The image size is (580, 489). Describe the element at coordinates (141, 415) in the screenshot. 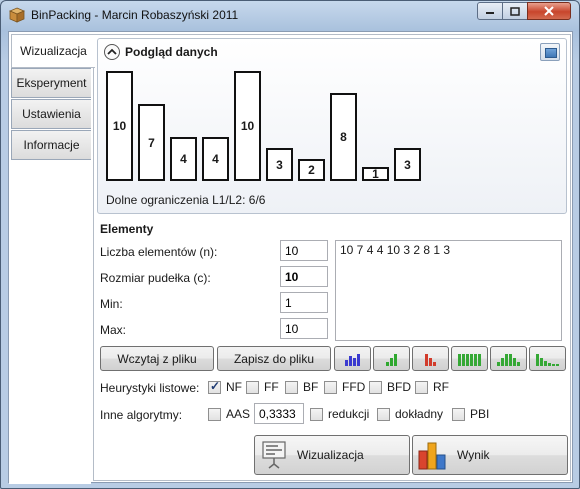

I see `other-algorithms-label: Inne algorytmy:` at that location.